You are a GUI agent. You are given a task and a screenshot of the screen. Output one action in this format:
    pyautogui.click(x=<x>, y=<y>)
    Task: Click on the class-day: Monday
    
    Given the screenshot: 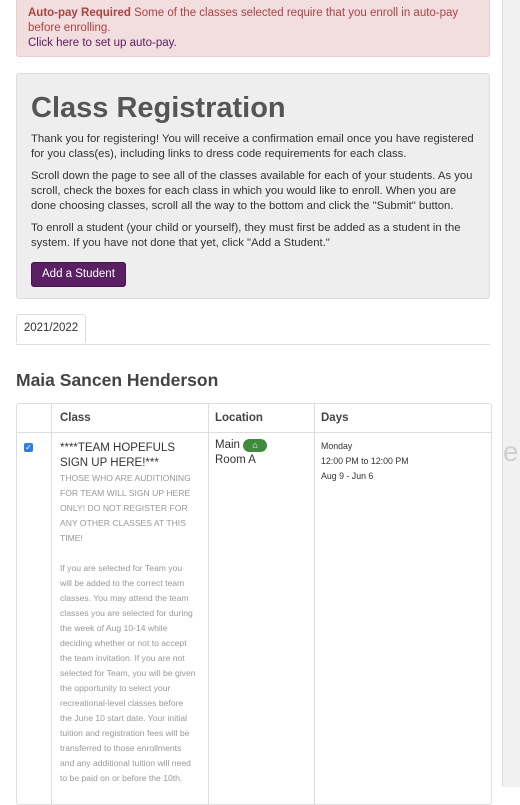 What is the action you would take?
    pyautogui.click(x=337, y=446)
    